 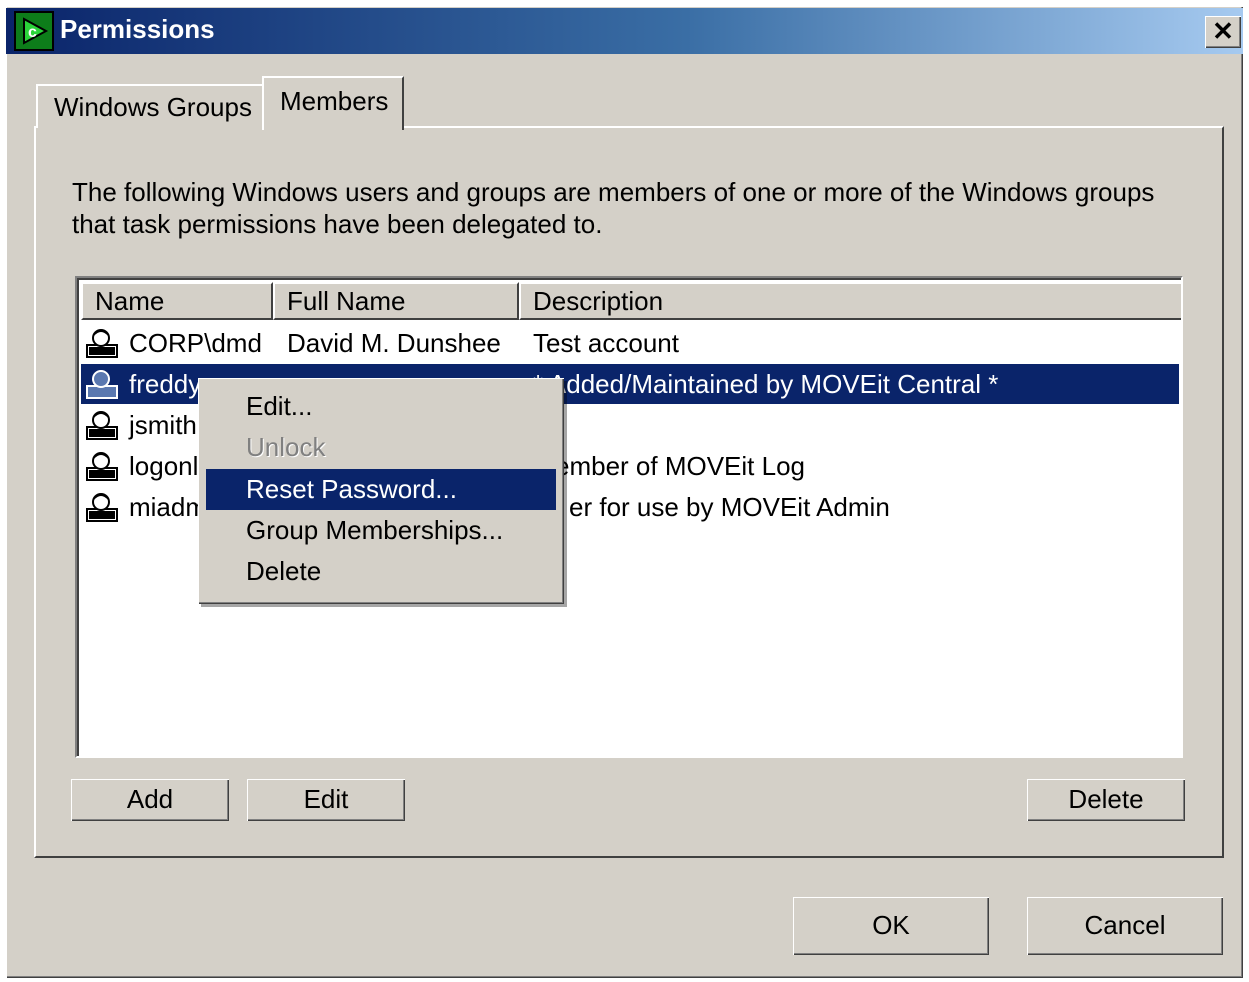 I want to click on list-header: Name Full Name Description, so click(x=631, y=301).